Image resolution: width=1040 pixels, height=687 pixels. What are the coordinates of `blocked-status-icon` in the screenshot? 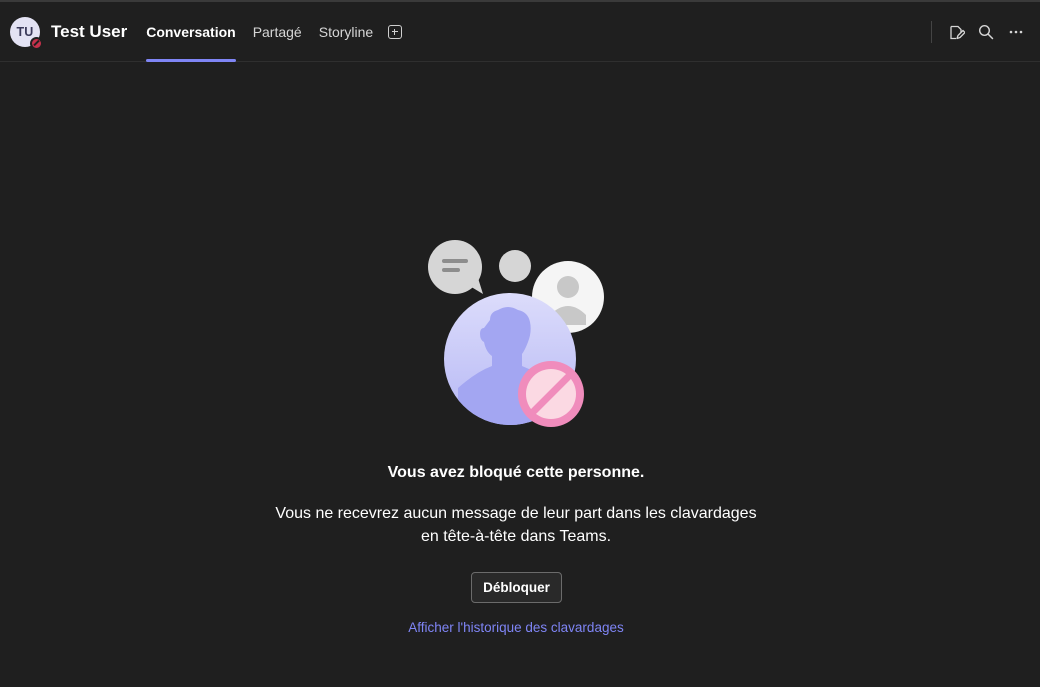 It's located at (36, 43).